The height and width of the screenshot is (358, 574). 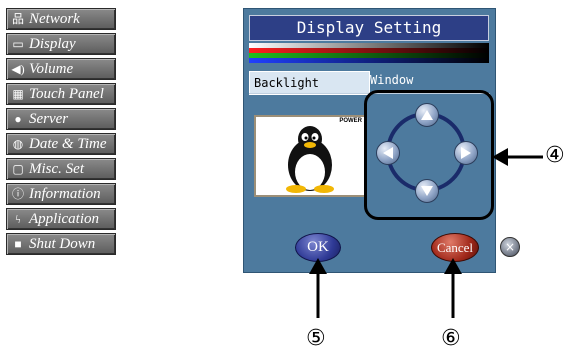 I want to click on sidebar-item-shut-down: ■ Shut Down, so click(x=61, y=244).